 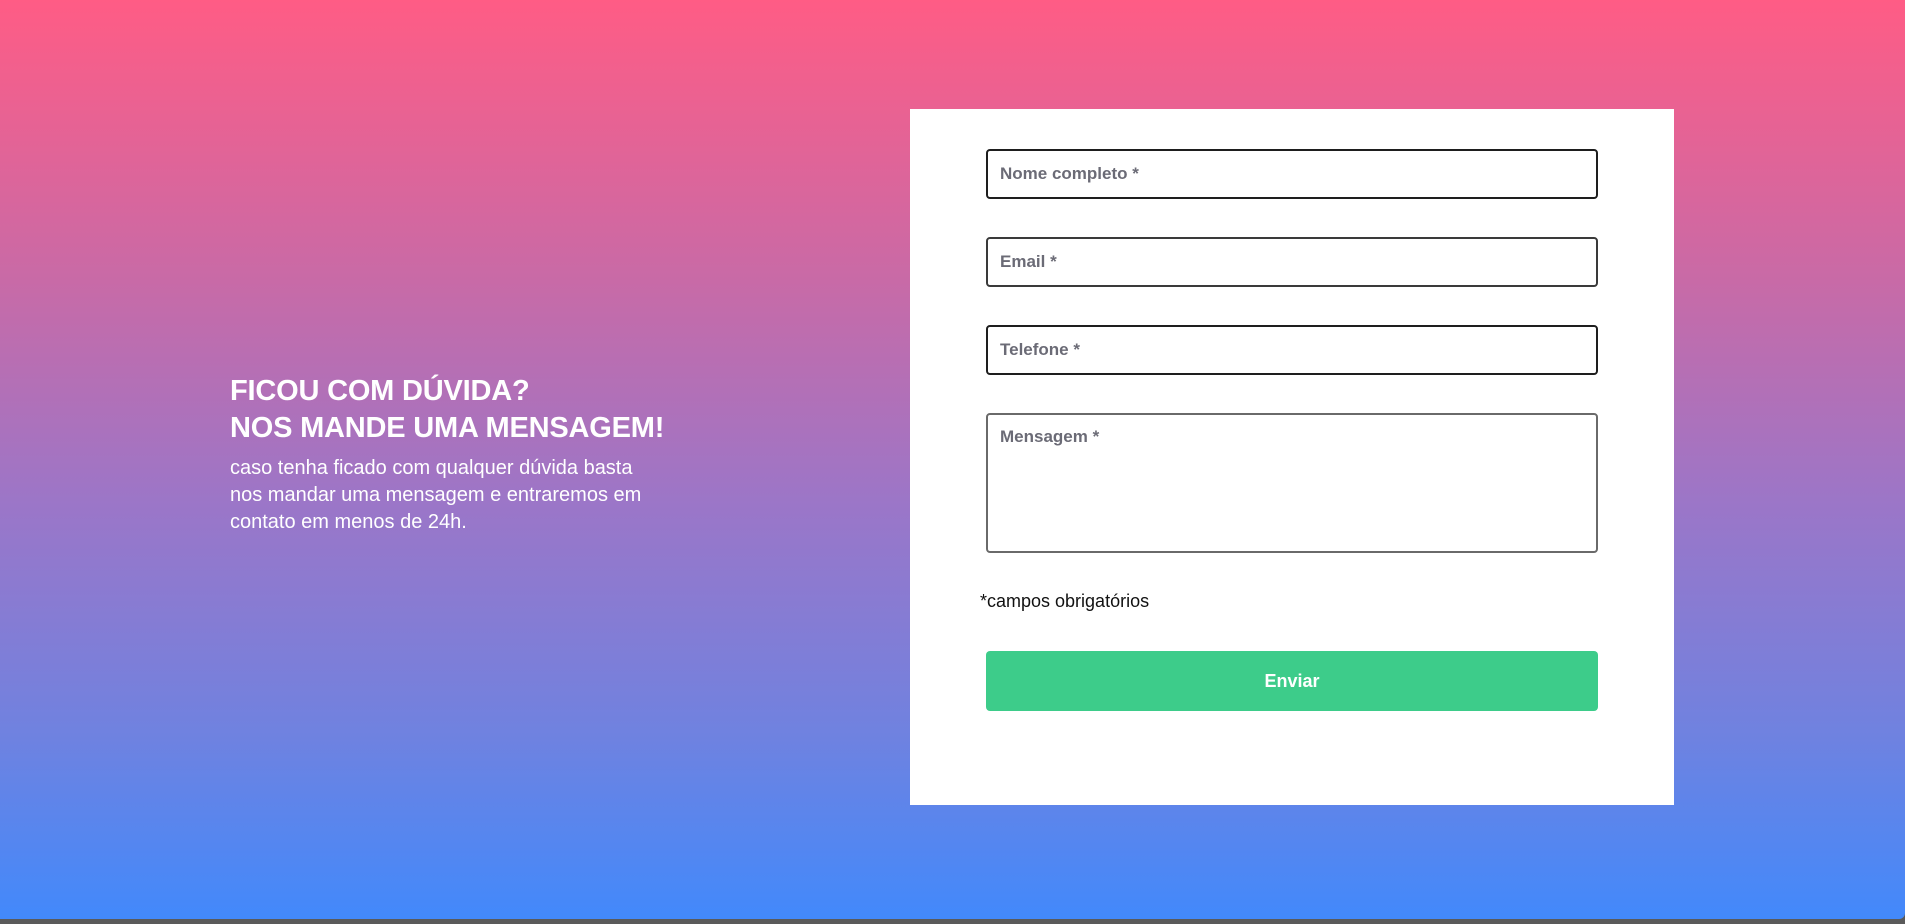 What do you see at coordinates (1292, 174) in the screenshot?
I see `name-input` at bounding box center [1292, 174].